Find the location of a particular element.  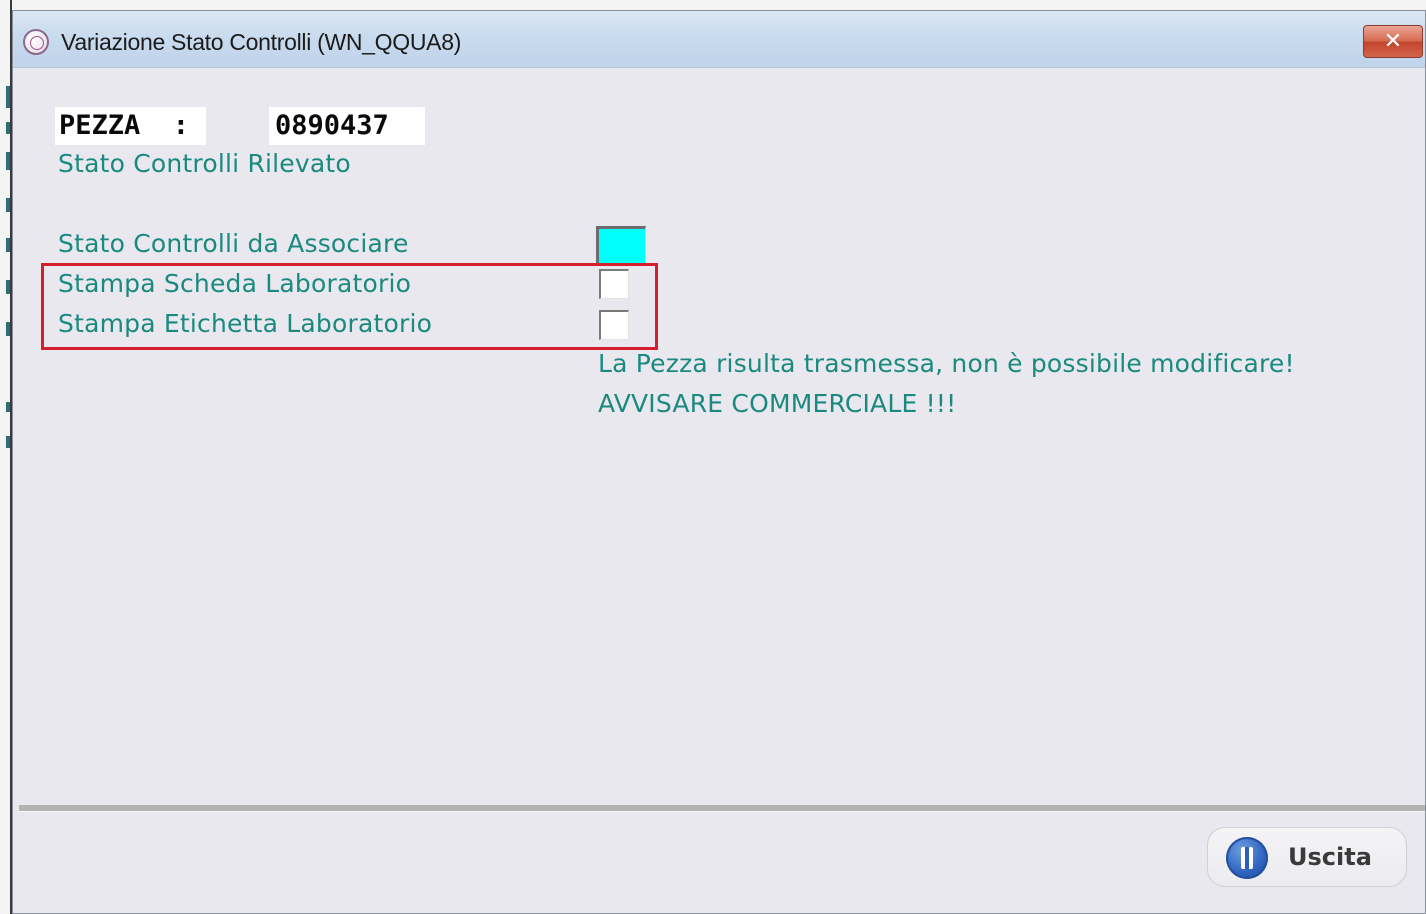

close-button: ✕ is located at coordinates (1393, 41).